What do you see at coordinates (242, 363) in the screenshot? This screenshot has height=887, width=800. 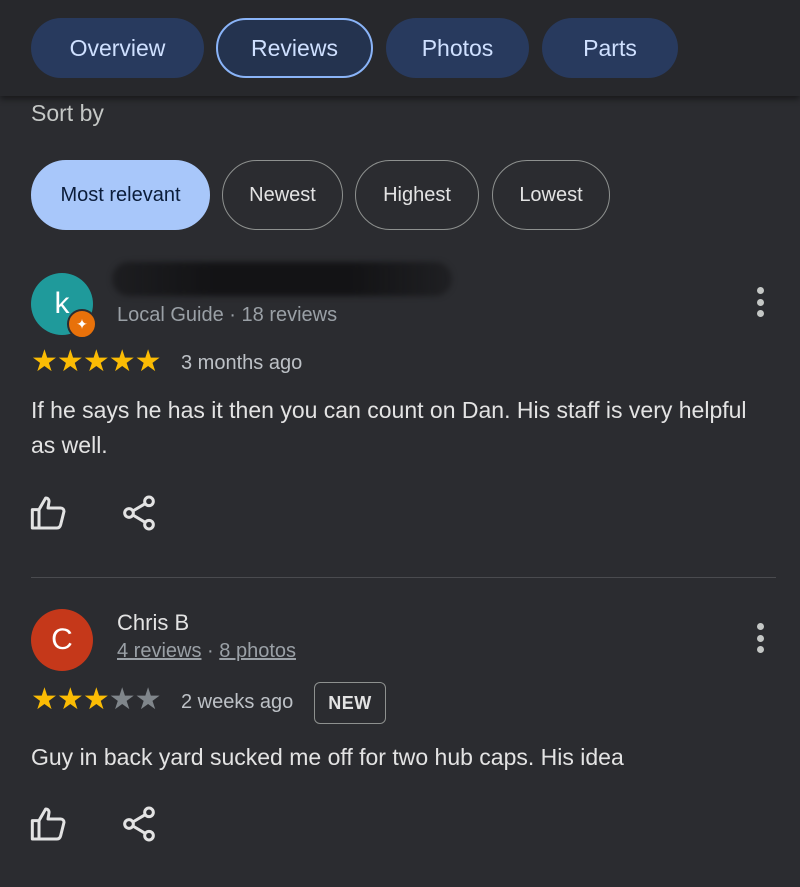 I see `review-date: 3 months ago` at bounding box center [242, 363].